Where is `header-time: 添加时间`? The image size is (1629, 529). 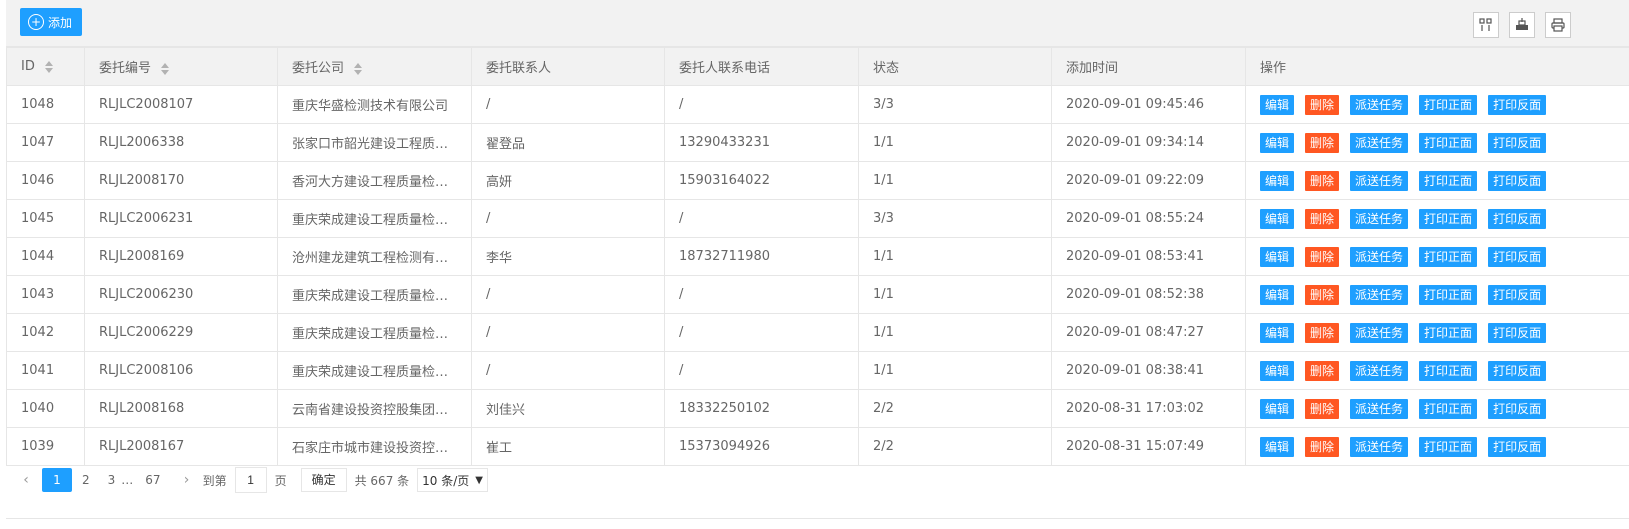 header-time: 添加时间 is located at coordinates (1148, 66).